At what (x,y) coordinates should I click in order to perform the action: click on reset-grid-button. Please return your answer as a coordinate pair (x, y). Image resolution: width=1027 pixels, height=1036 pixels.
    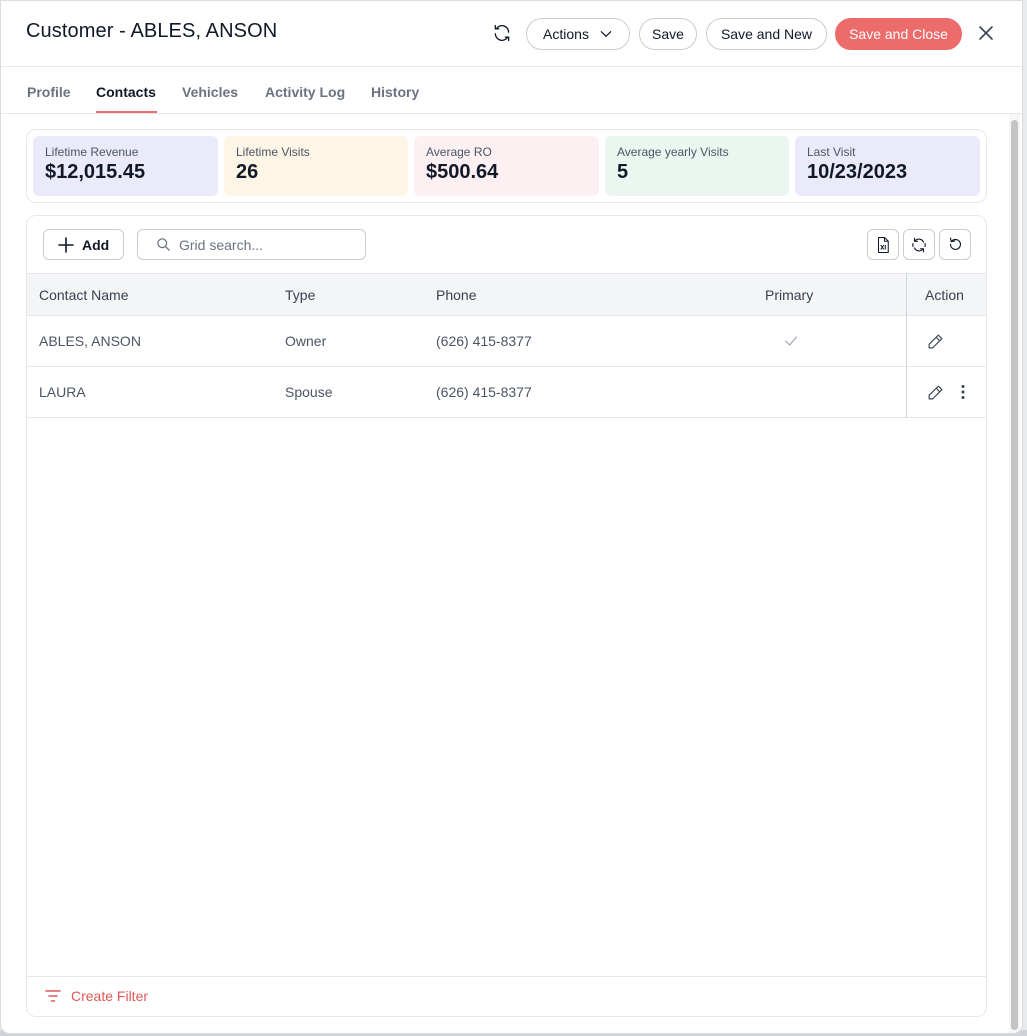
    Looking at the image, I should click on (955, 244).